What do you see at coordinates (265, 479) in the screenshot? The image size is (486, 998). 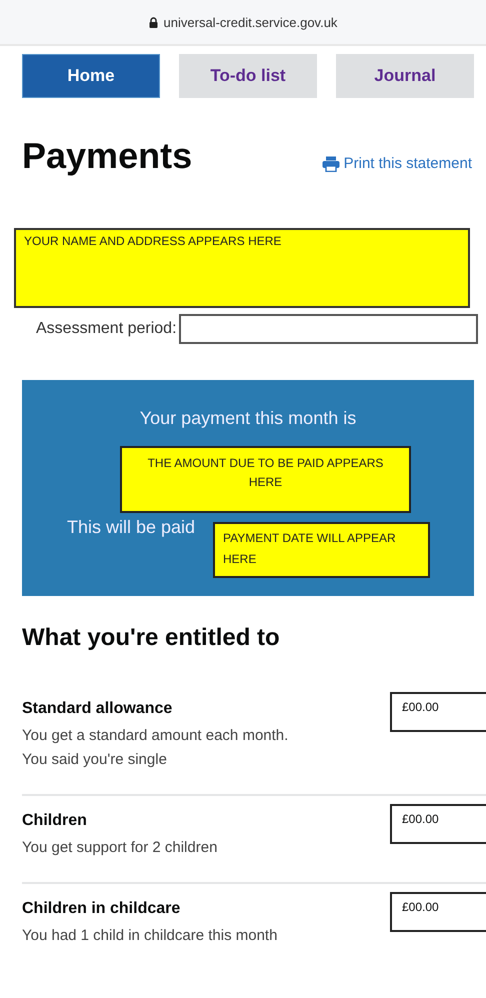 I see `amount-box: THE AMOUNT DUE TO BE PAID APPEARS HERE` at bounding box center [265, 479].